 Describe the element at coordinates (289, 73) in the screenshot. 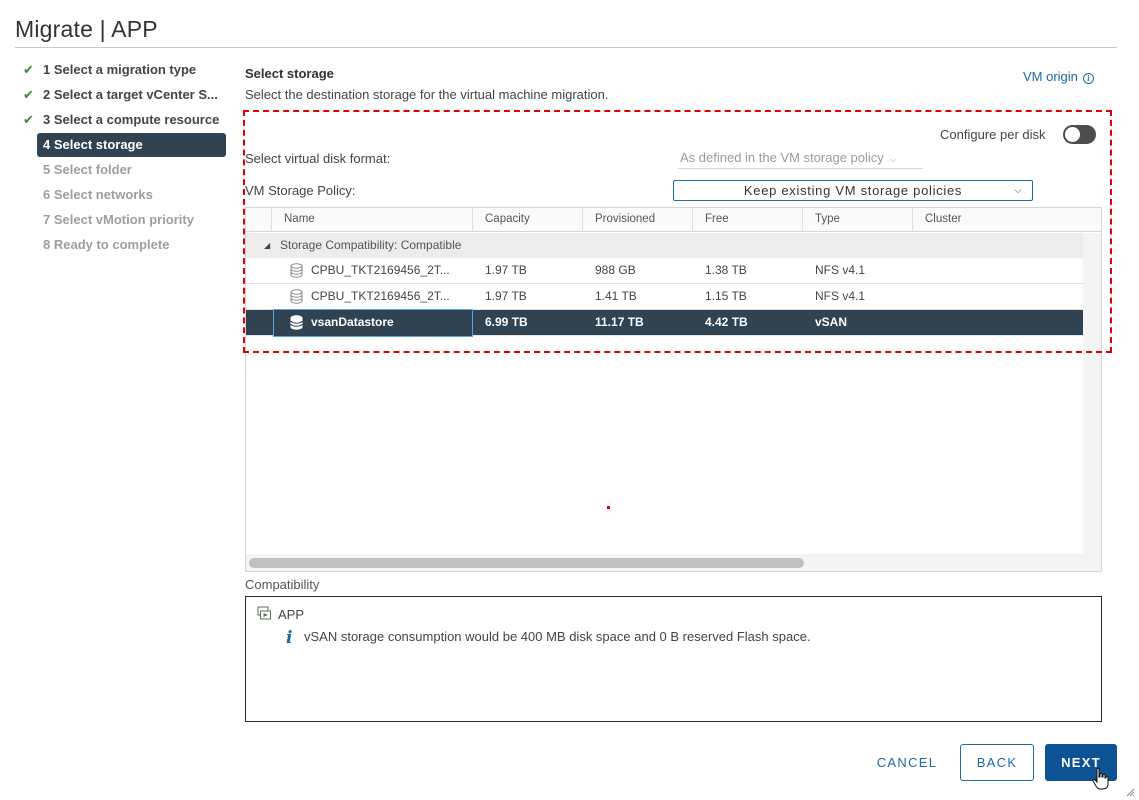

I see `section-title: Select storage` at that location.